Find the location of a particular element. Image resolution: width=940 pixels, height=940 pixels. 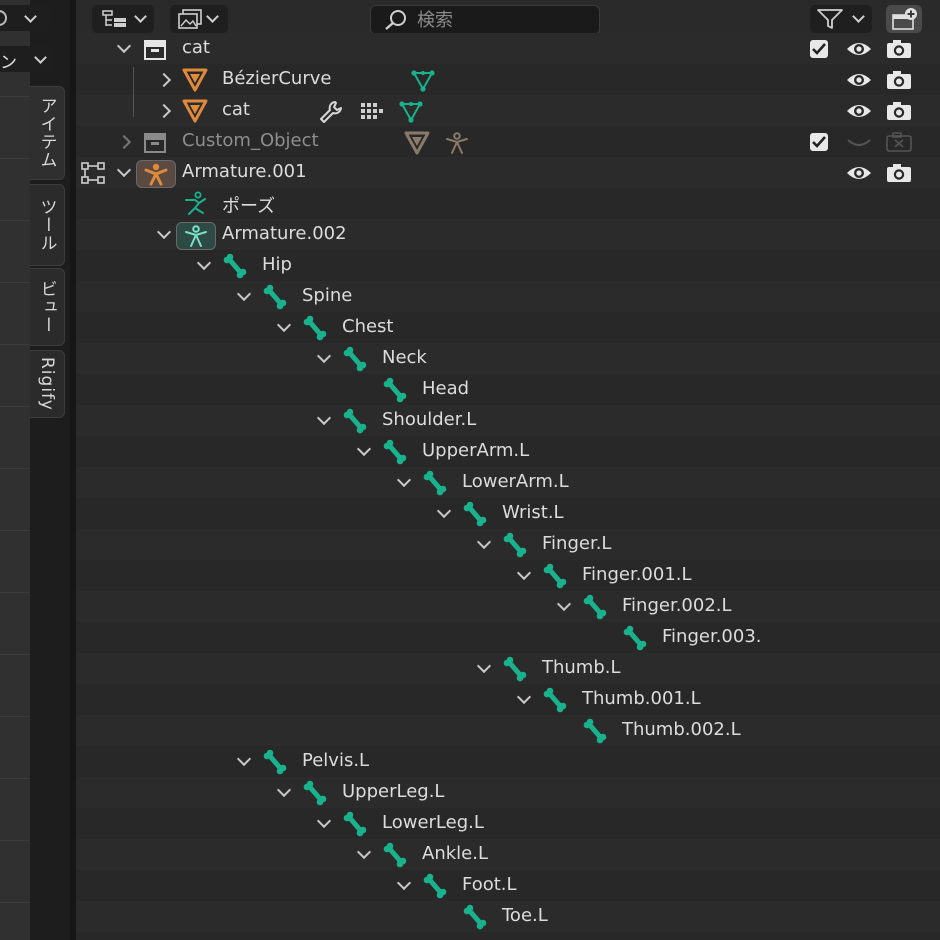

filter-type-dropdown is located at coordinates (199, 19).